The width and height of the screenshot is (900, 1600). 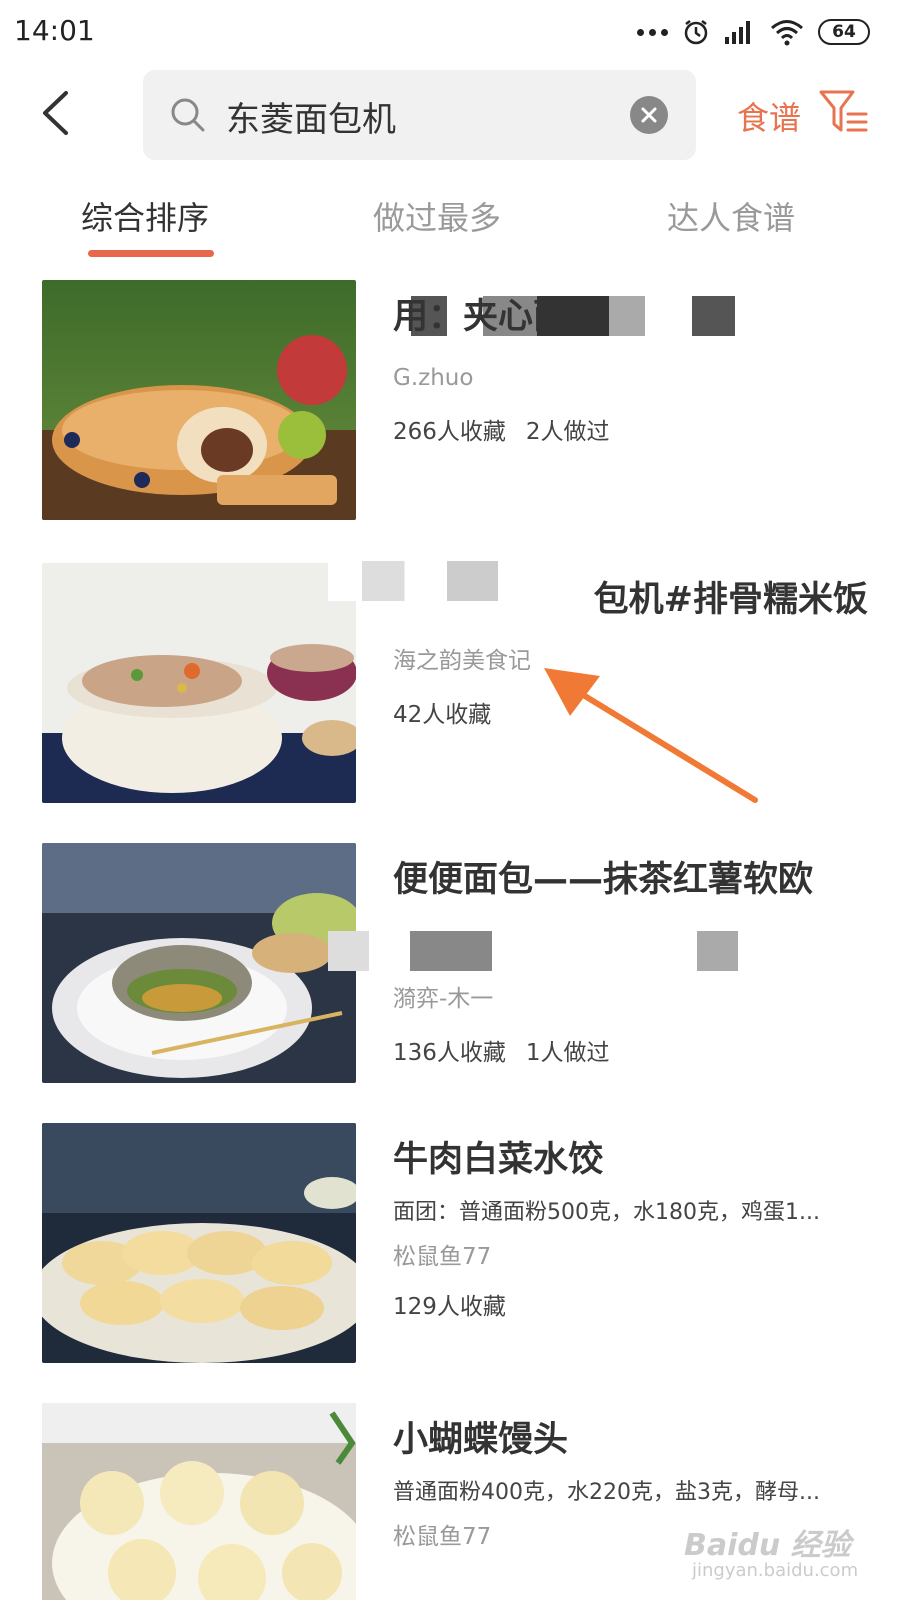 What do you see at coordinates (767, 1545) in the screenshot?
I see `watermark-logo: Baidu 经验` at bounding box center [767, 1545].